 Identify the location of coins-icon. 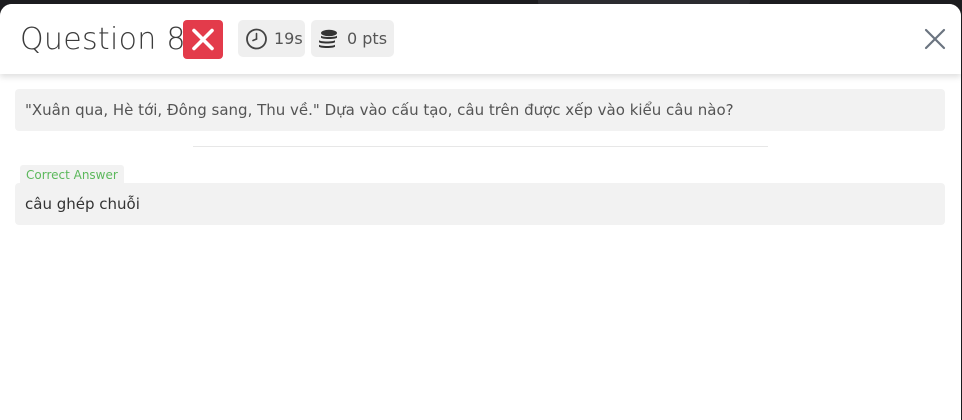
(328, 38).